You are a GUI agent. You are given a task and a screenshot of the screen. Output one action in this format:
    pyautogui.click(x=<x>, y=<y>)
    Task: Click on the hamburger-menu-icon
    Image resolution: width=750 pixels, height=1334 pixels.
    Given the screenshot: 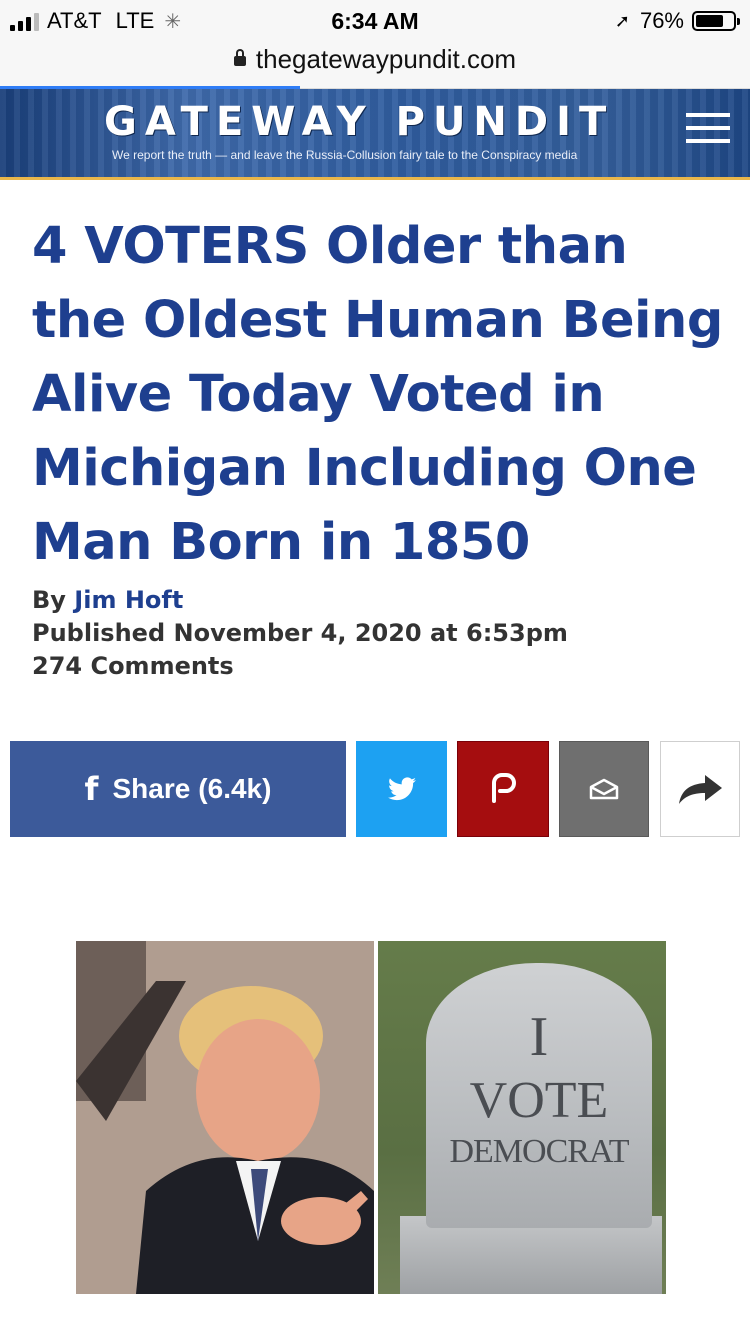 What is the action you would take?
    pyautogui.click(x=708, y=131)
    